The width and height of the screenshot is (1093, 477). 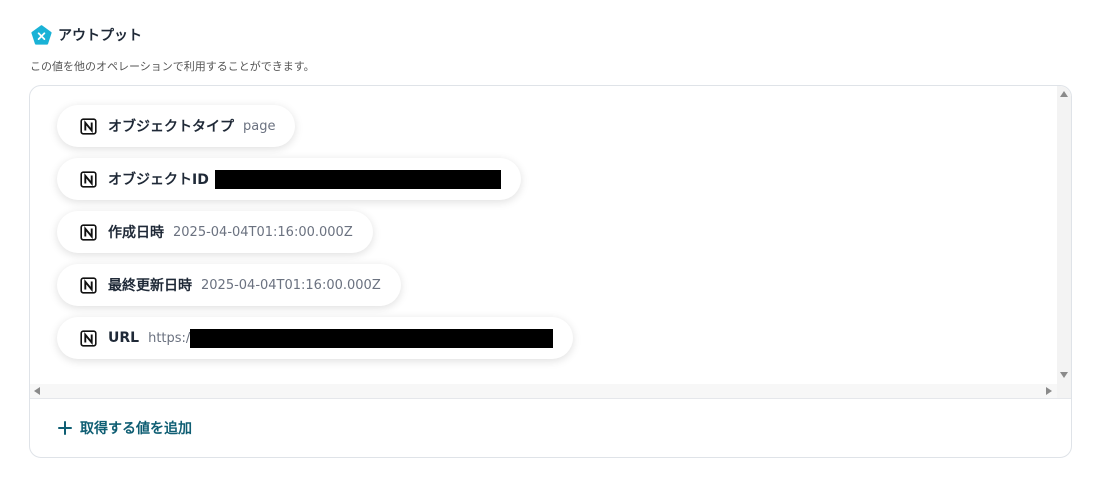 I want to click on section-description: この値を他のオペレーションで利用することができます。, so click(x=172, y=66).